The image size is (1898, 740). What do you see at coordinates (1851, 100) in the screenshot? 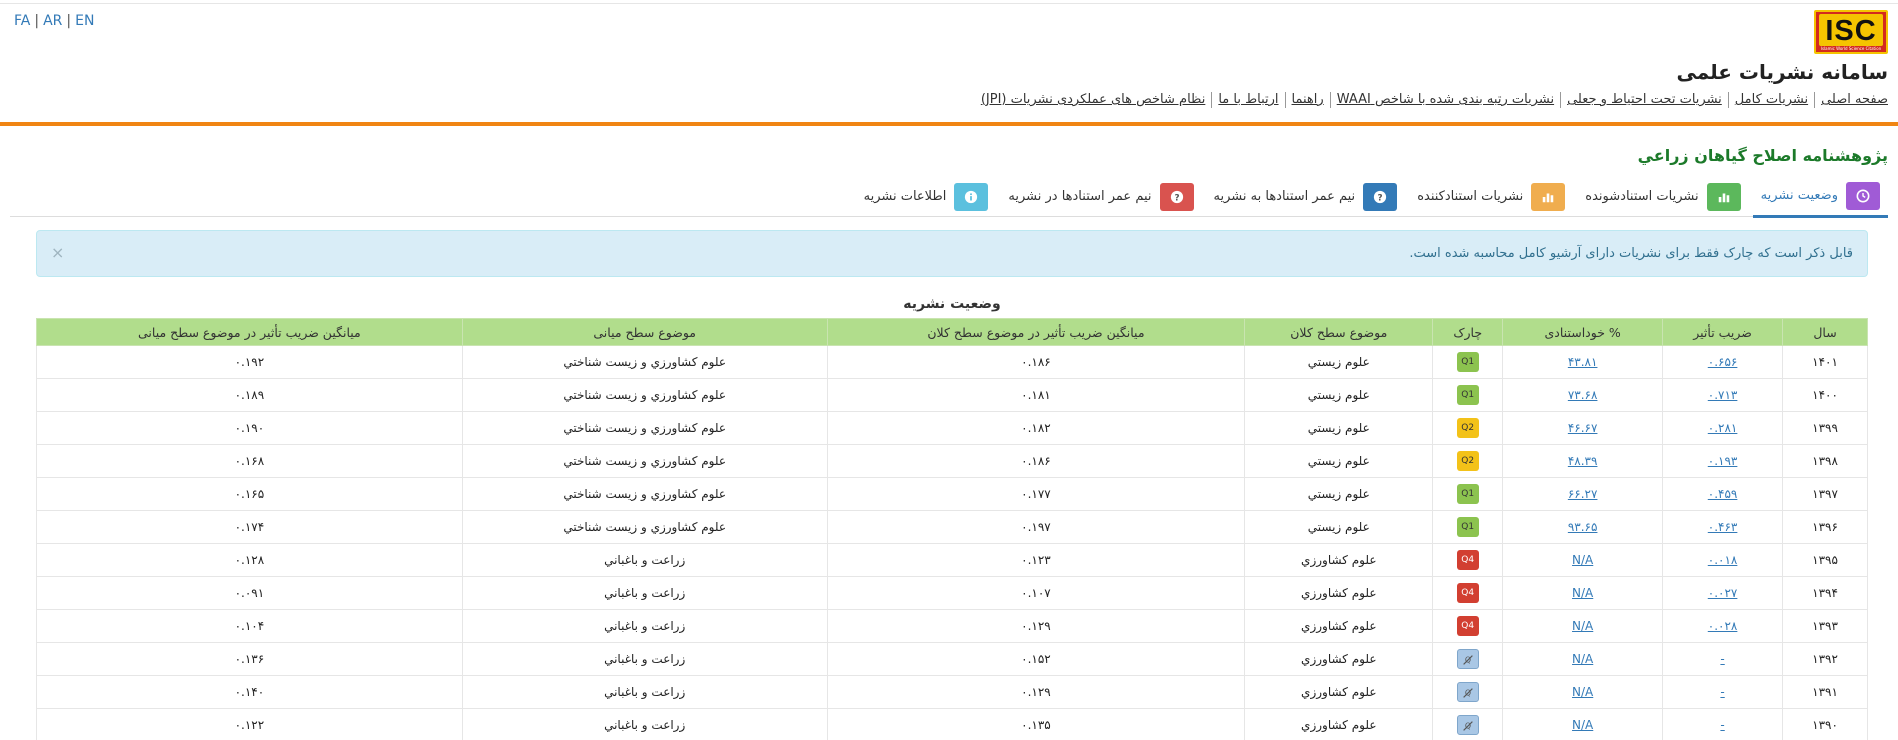
I see `nav-item-home: صفحه اصلی` at bounding box center [1851, 100].